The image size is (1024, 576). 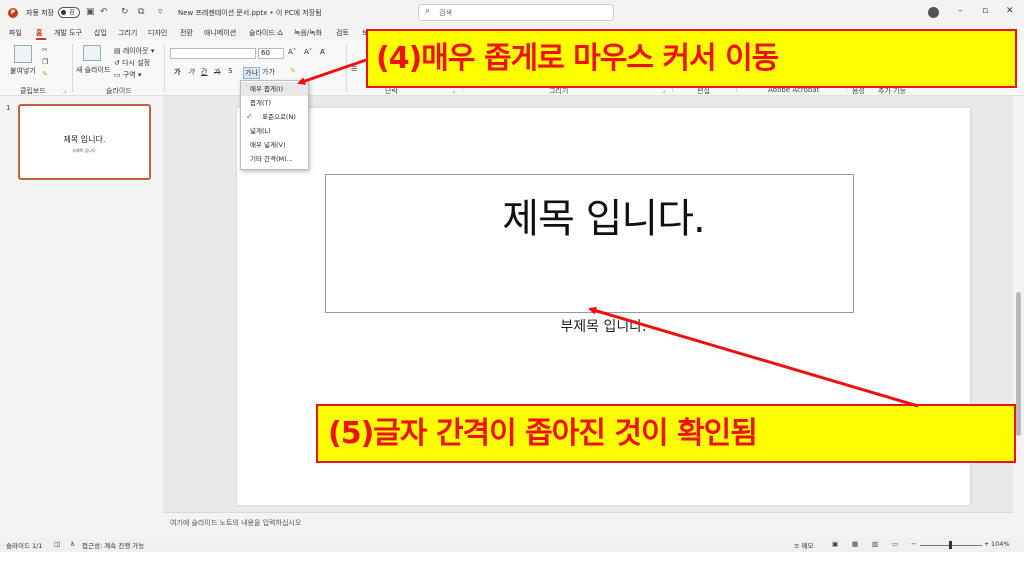 I want to click on tab-record: 녹음/녹화, so click(x=308, y=33).